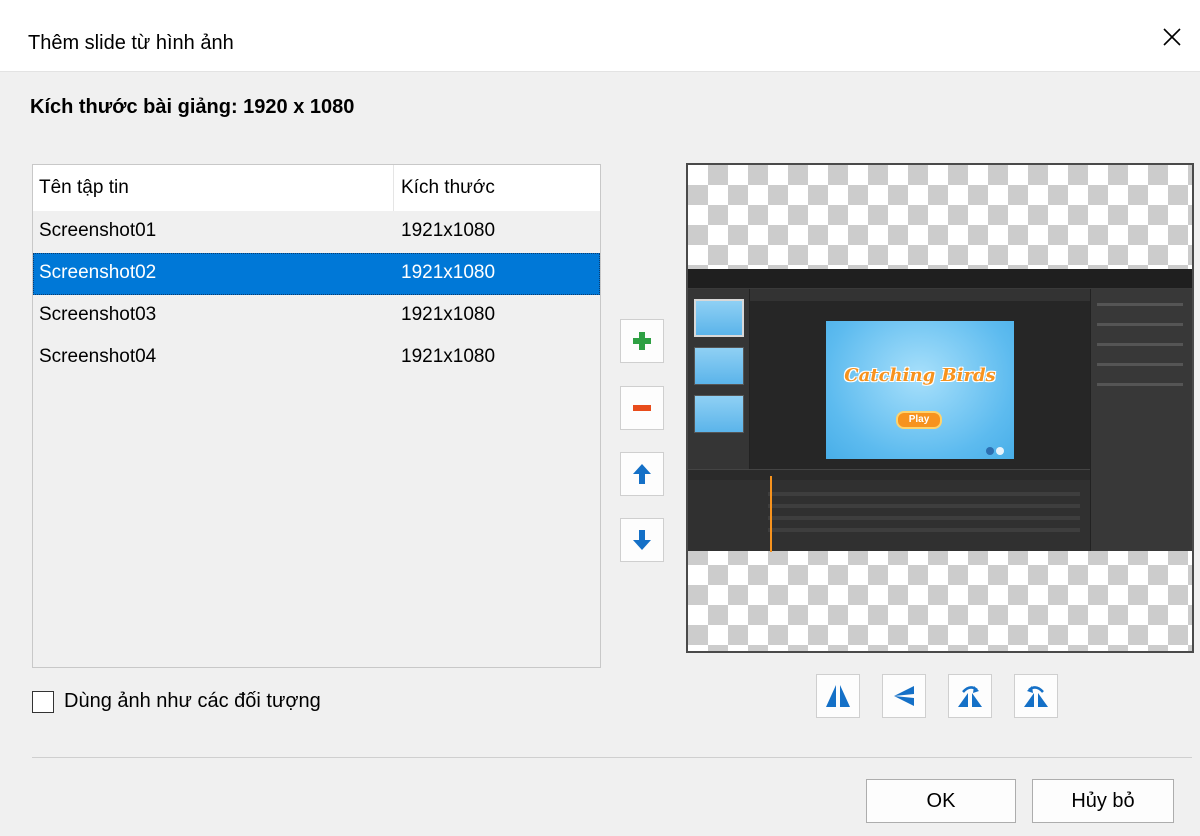 This screenshot has height=836, width=1200. I want to click on flip-horizontal-button, so click(838, 696).